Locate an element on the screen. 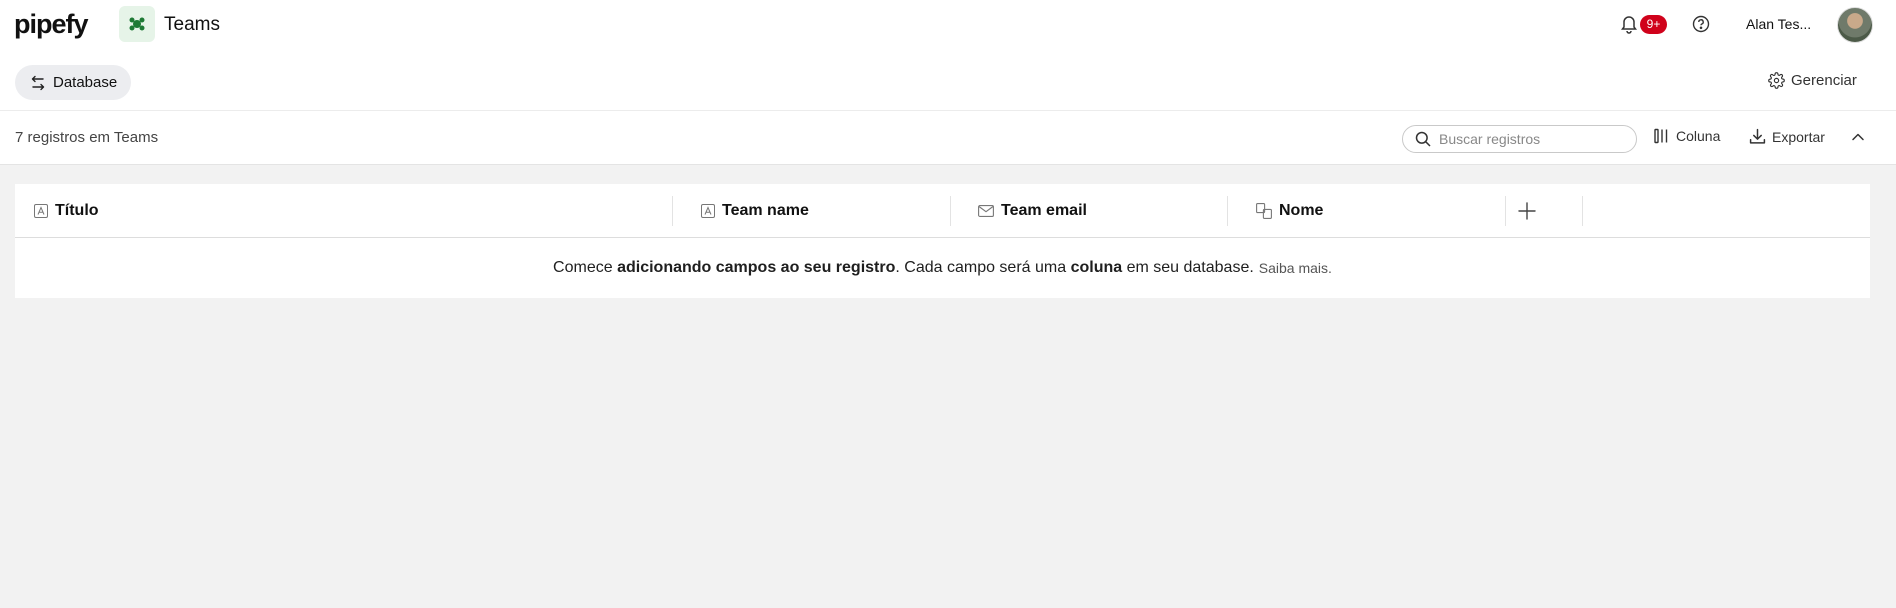 The height and width of the screenshot is (608, 1896). empty-text-bold: coluna is located at coordinates (1096, 267).